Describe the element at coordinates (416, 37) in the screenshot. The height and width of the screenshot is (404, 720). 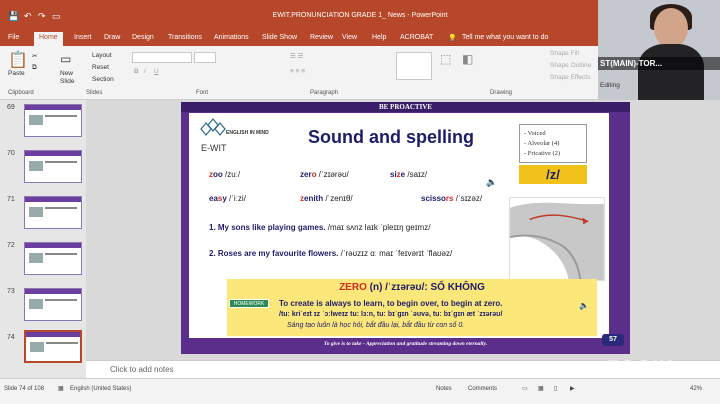
I see `tab-acrobat: ACROBAT` at that location.